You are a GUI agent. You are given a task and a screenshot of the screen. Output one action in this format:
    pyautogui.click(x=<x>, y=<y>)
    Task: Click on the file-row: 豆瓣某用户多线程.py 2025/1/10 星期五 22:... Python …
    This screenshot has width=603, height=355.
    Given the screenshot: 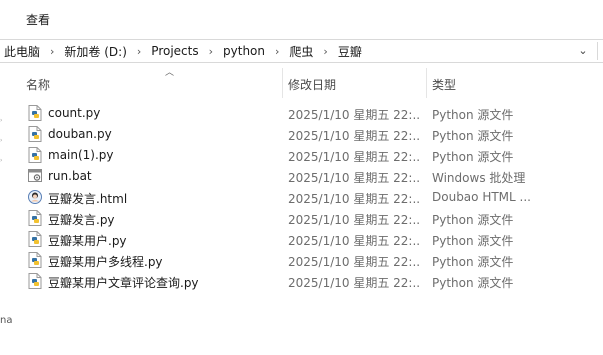 What is the action you would take?
    pyautogui.click(x=314, y=260)
    